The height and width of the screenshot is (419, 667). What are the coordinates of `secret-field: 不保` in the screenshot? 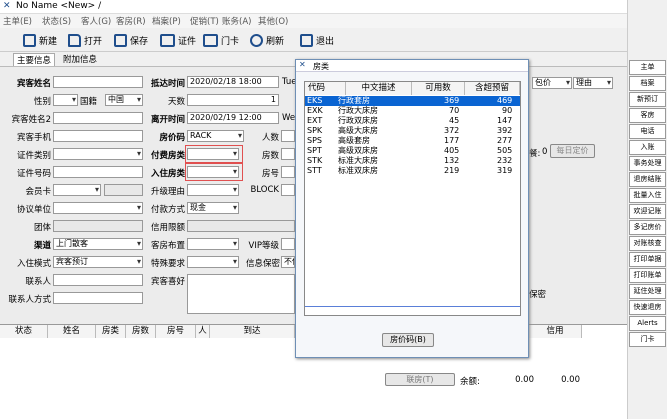 It's located at (288, 262).